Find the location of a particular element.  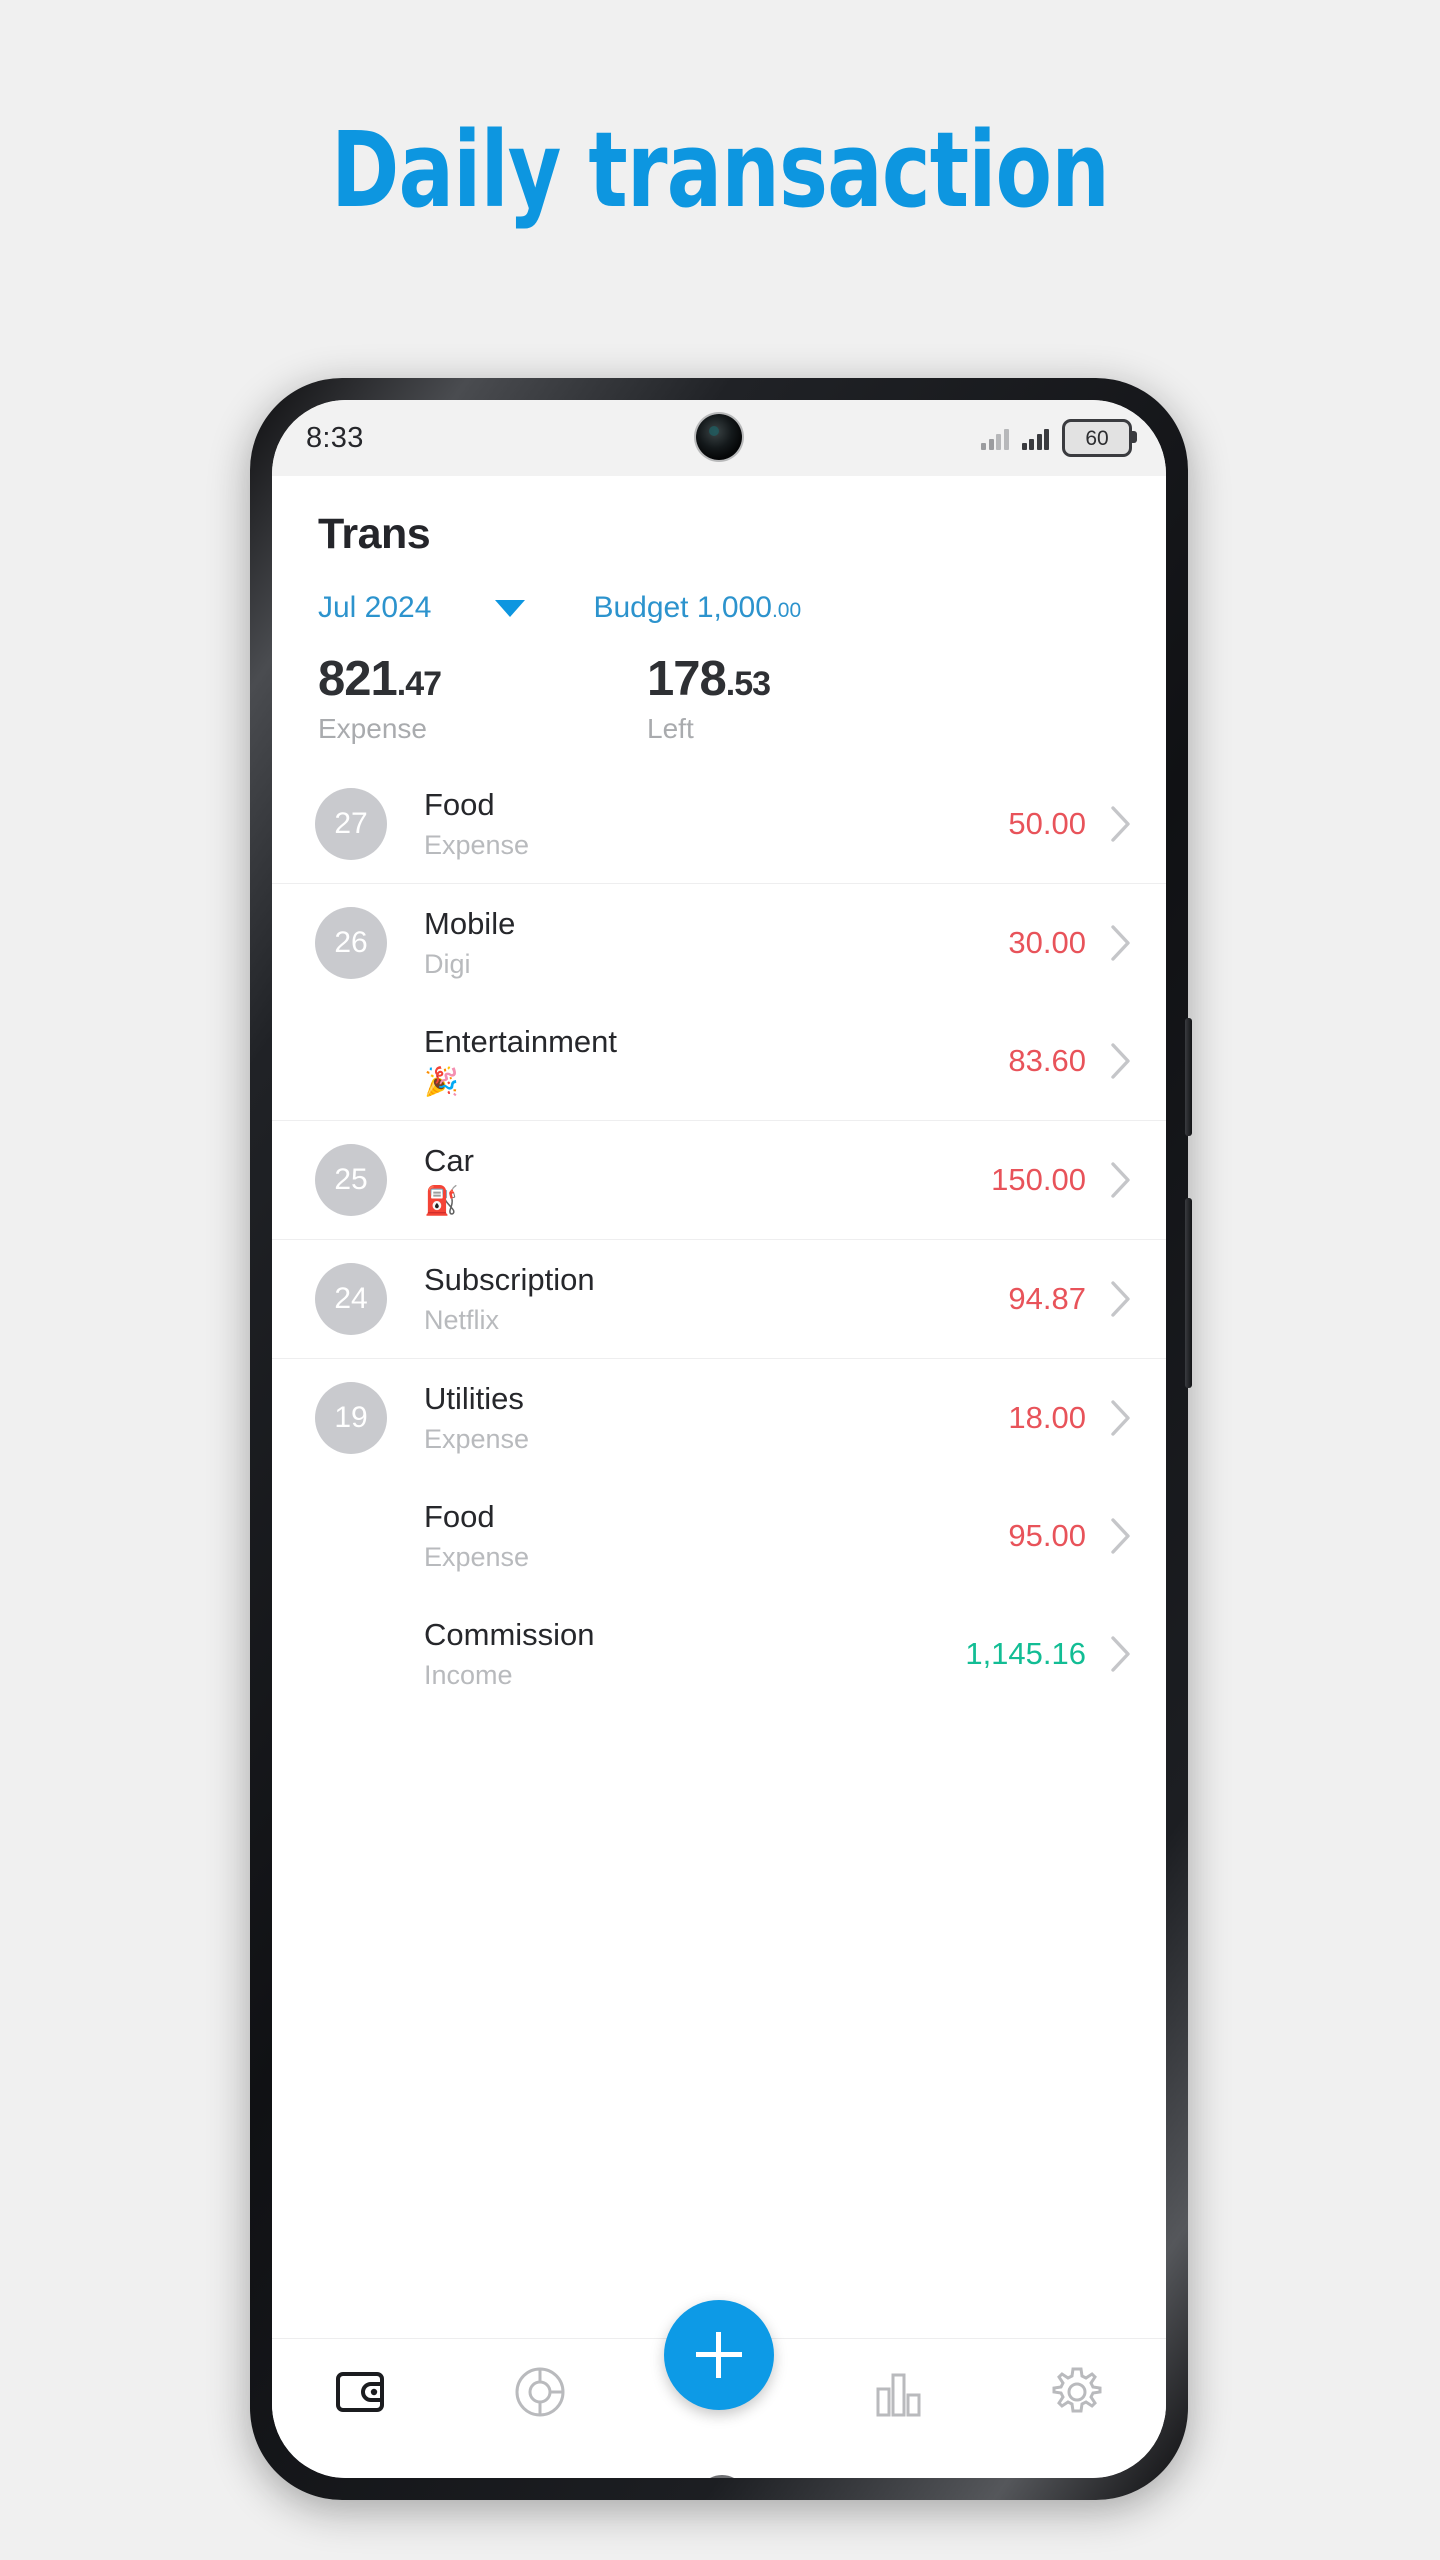

row-amount: 18.00 is located at coordinates (1047, 1417).